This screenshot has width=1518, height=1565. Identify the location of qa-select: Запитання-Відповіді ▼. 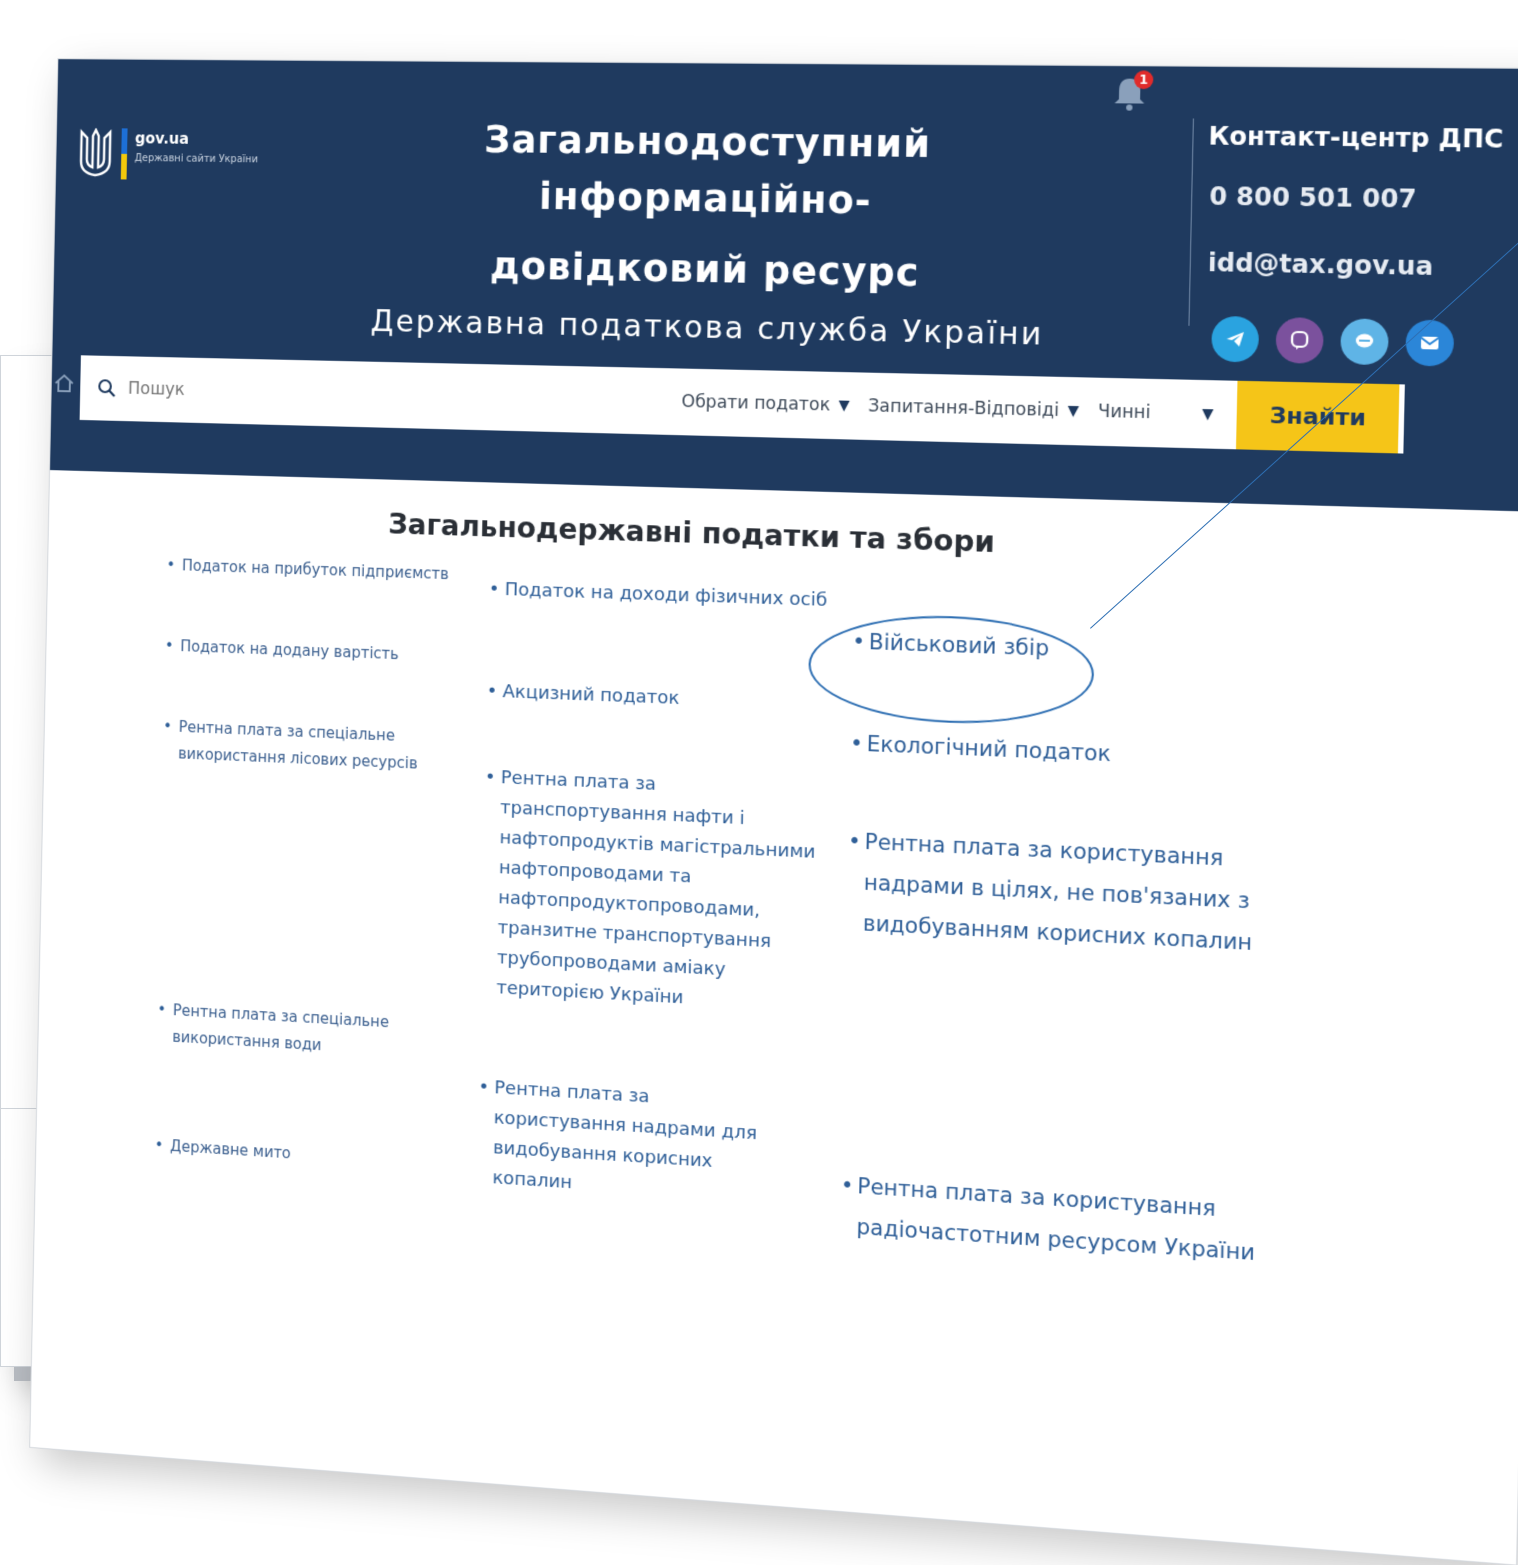
(973, 409).